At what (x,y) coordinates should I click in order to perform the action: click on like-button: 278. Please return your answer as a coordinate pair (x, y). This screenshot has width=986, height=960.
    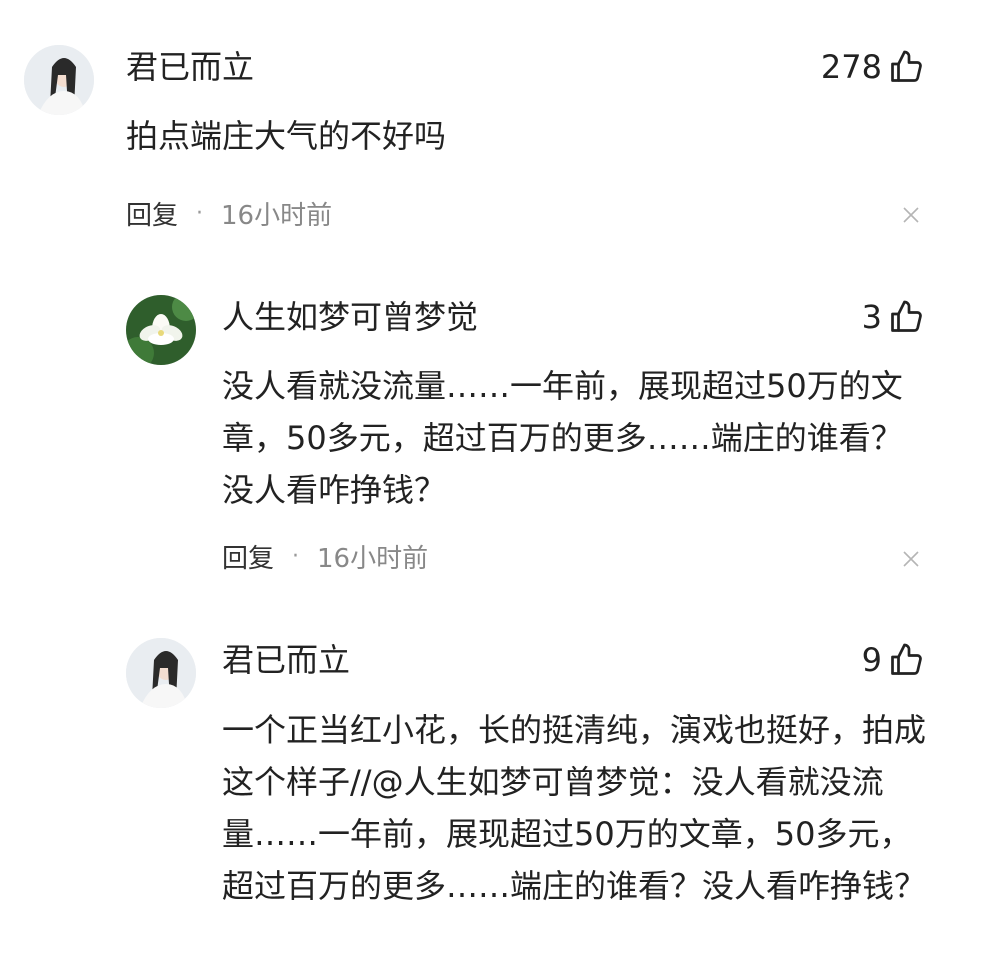
    Looking at the image, I should click on (872, 67).